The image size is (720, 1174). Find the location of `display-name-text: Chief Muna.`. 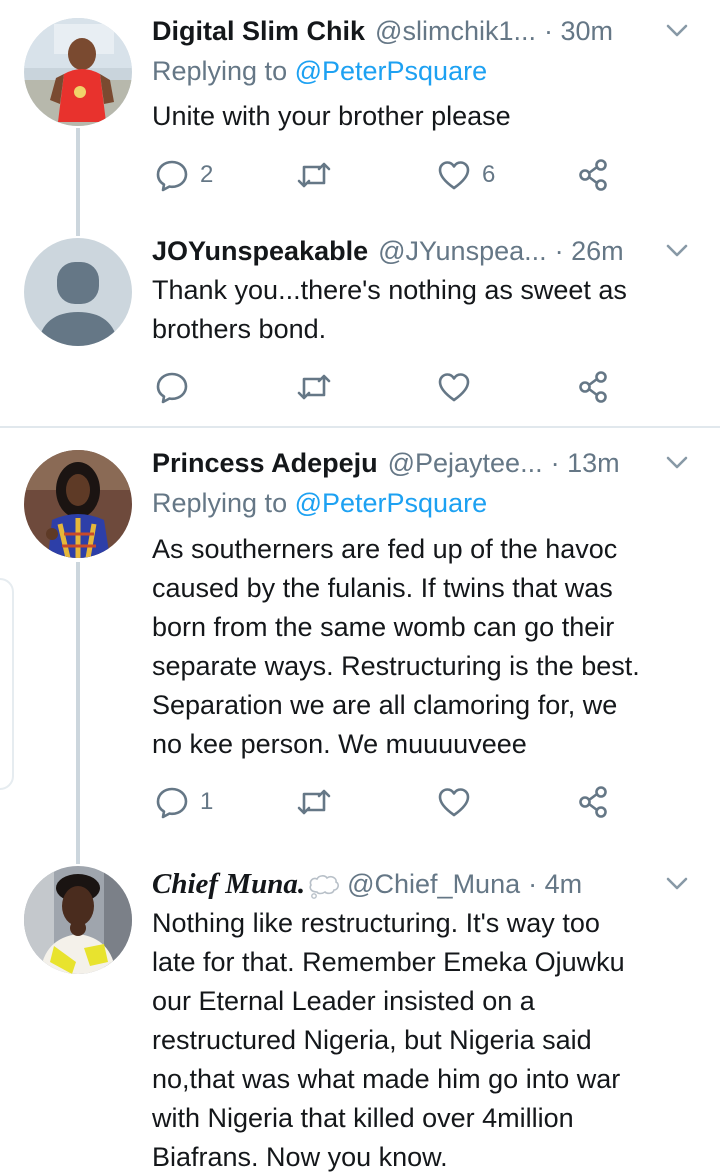

display-name-text: Chief Muna. is located at coordinates (229, 883).